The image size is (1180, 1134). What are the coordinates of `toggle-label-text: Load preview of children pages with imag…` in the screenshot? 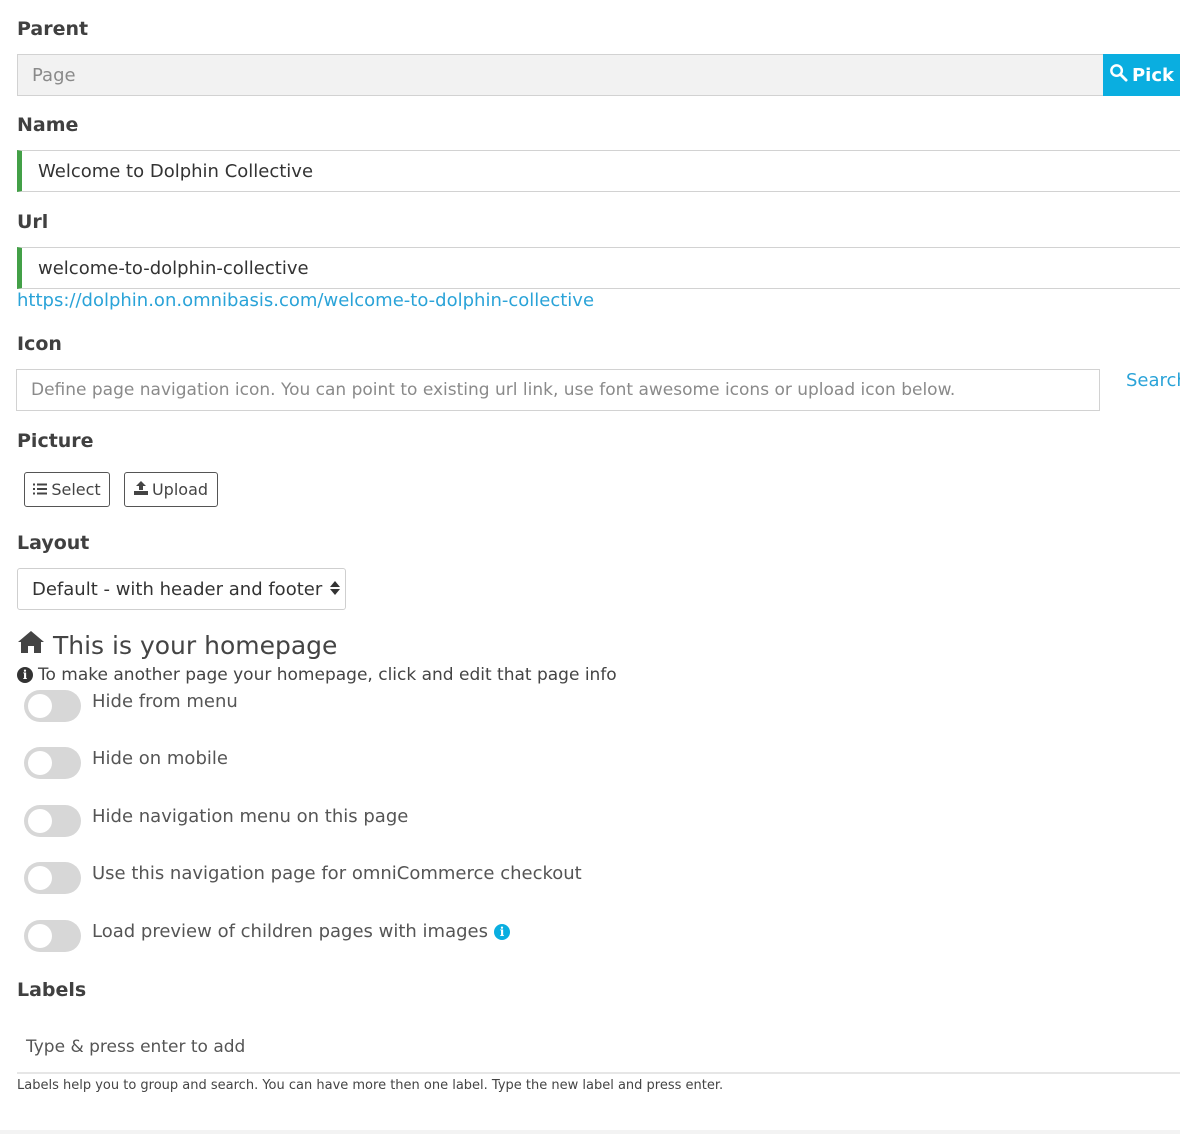 It's located at (290, 931).